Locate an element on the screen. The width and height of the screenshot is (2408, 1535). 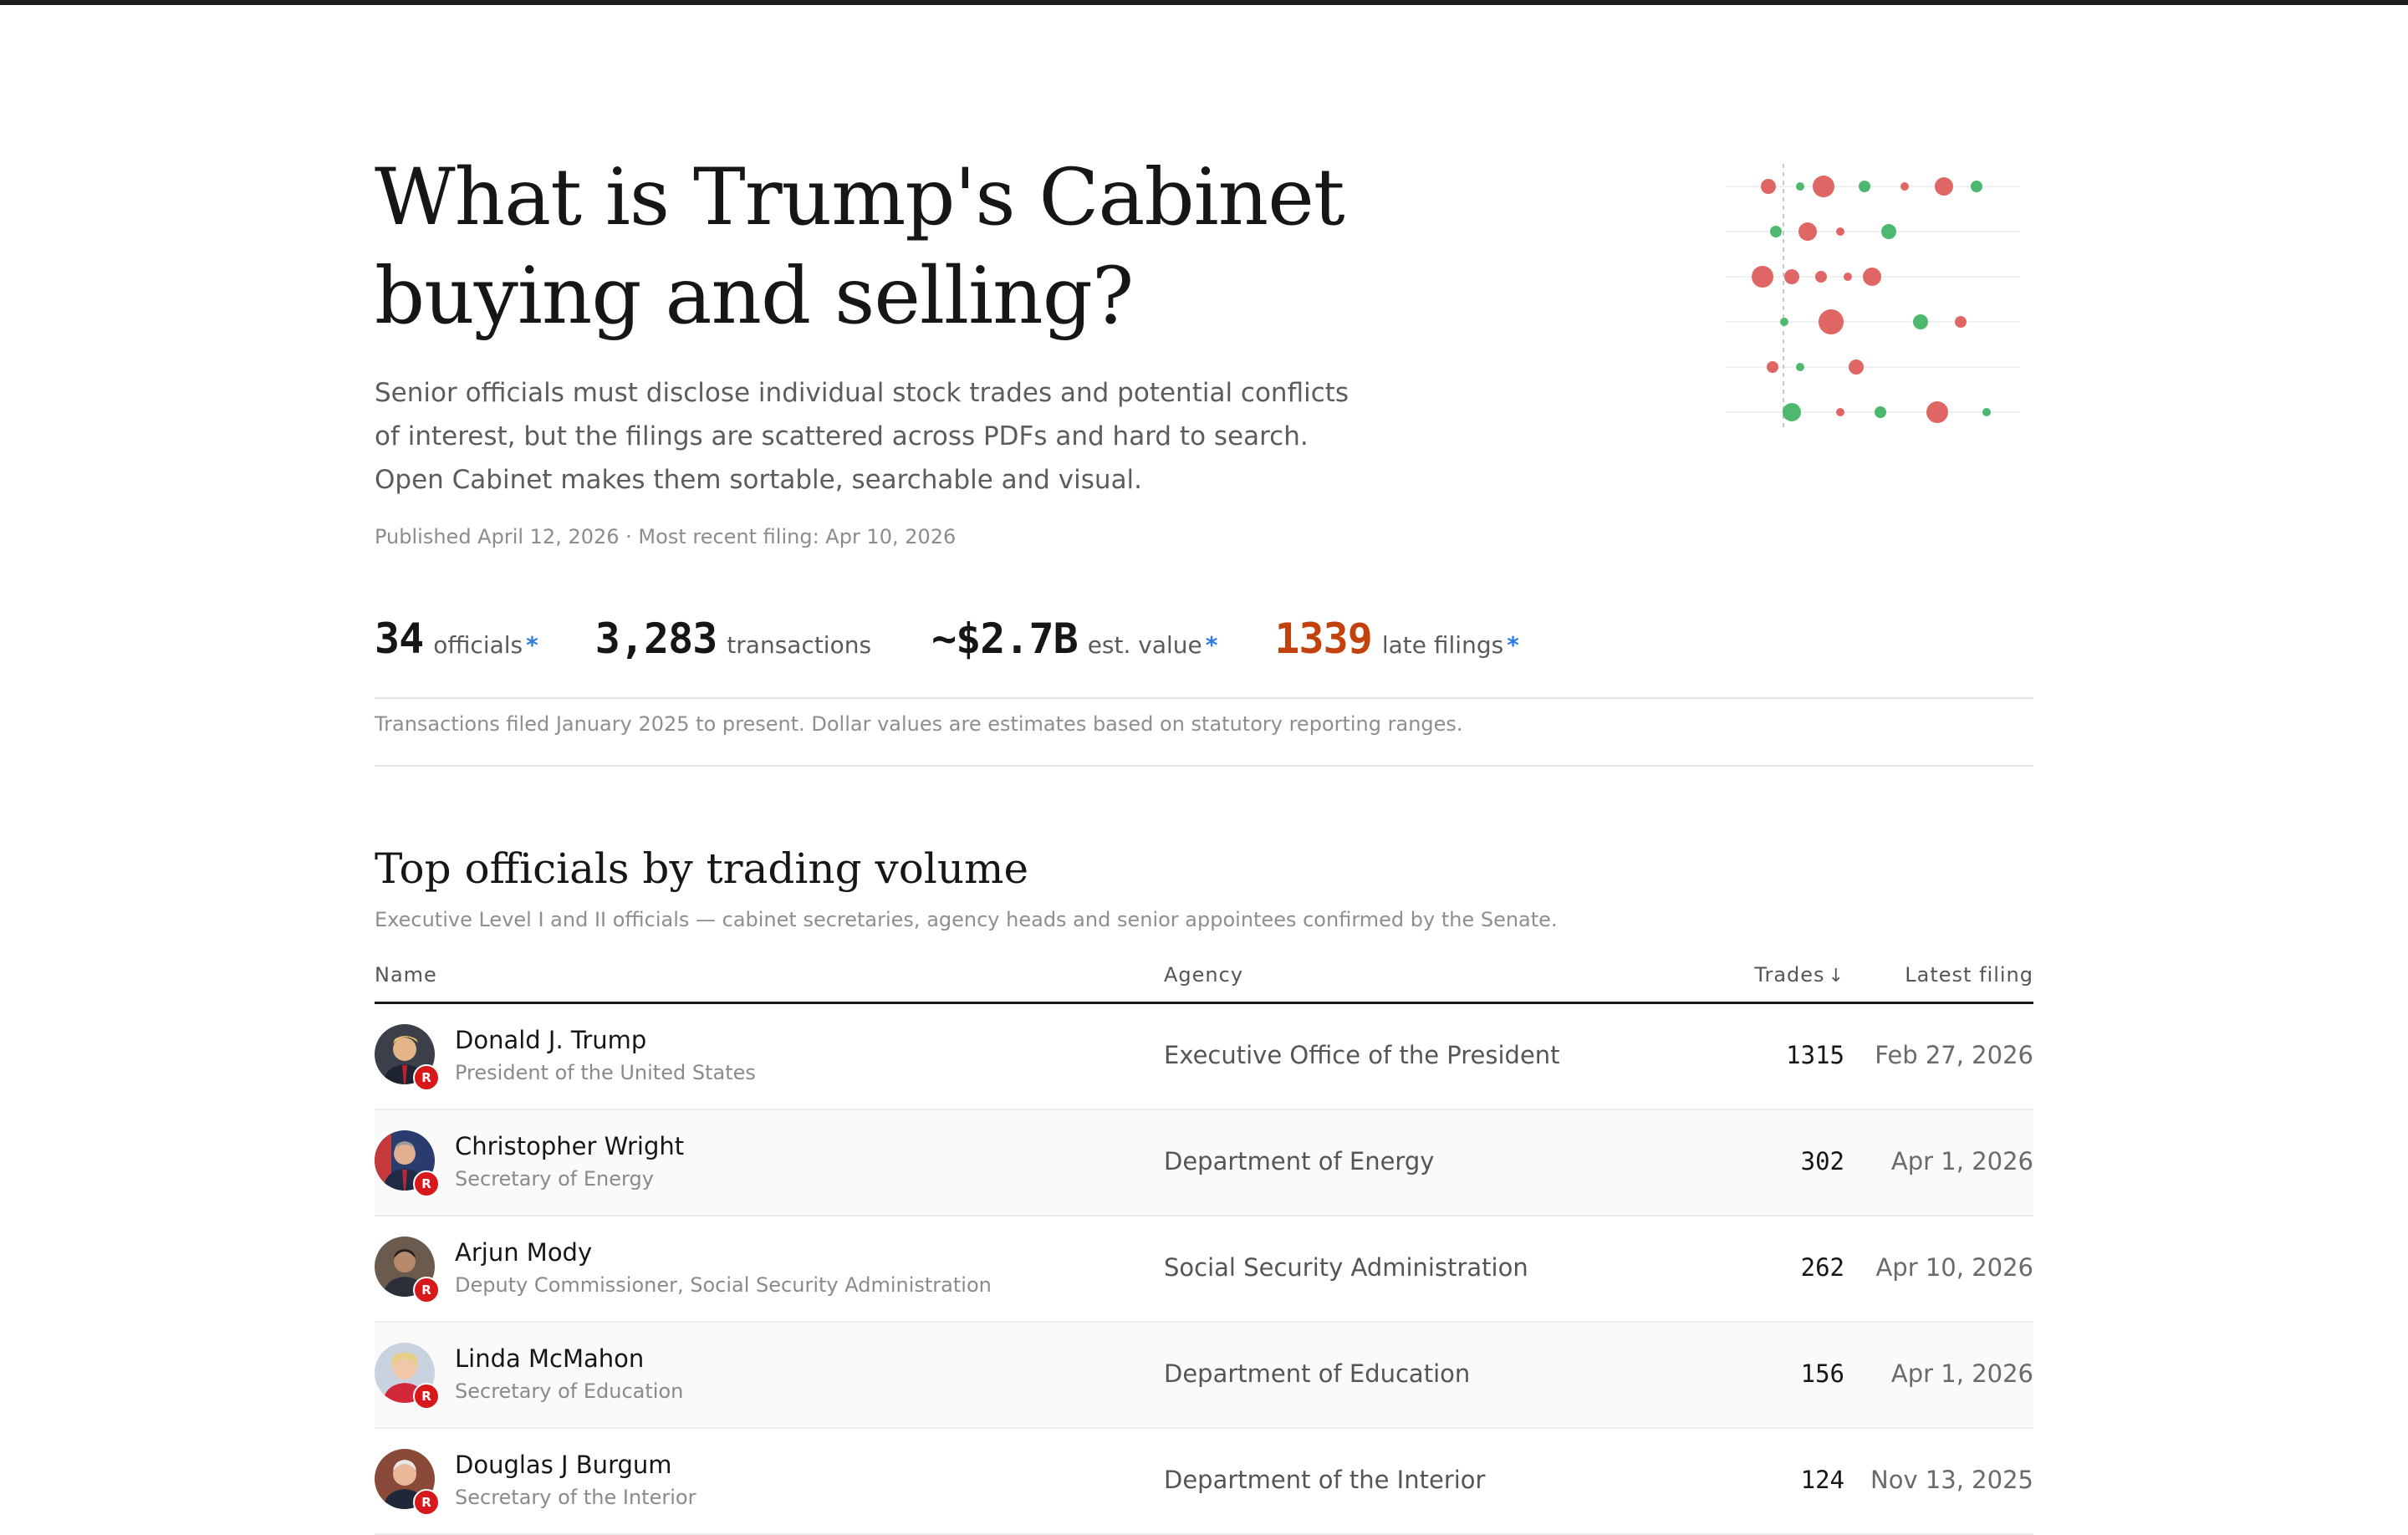
stat-value: 1339 is located at coordinates (1323, 639).